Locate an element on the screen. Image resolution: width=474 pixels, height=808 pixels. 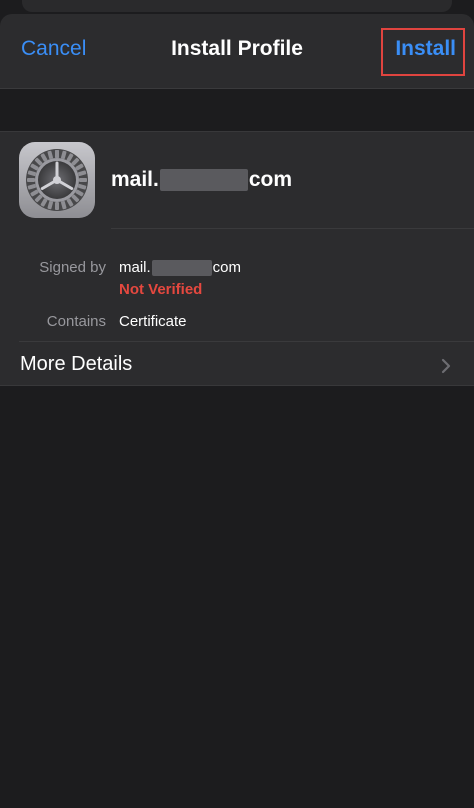
signed-by-suffix: com is located at coordinates (227, 267).